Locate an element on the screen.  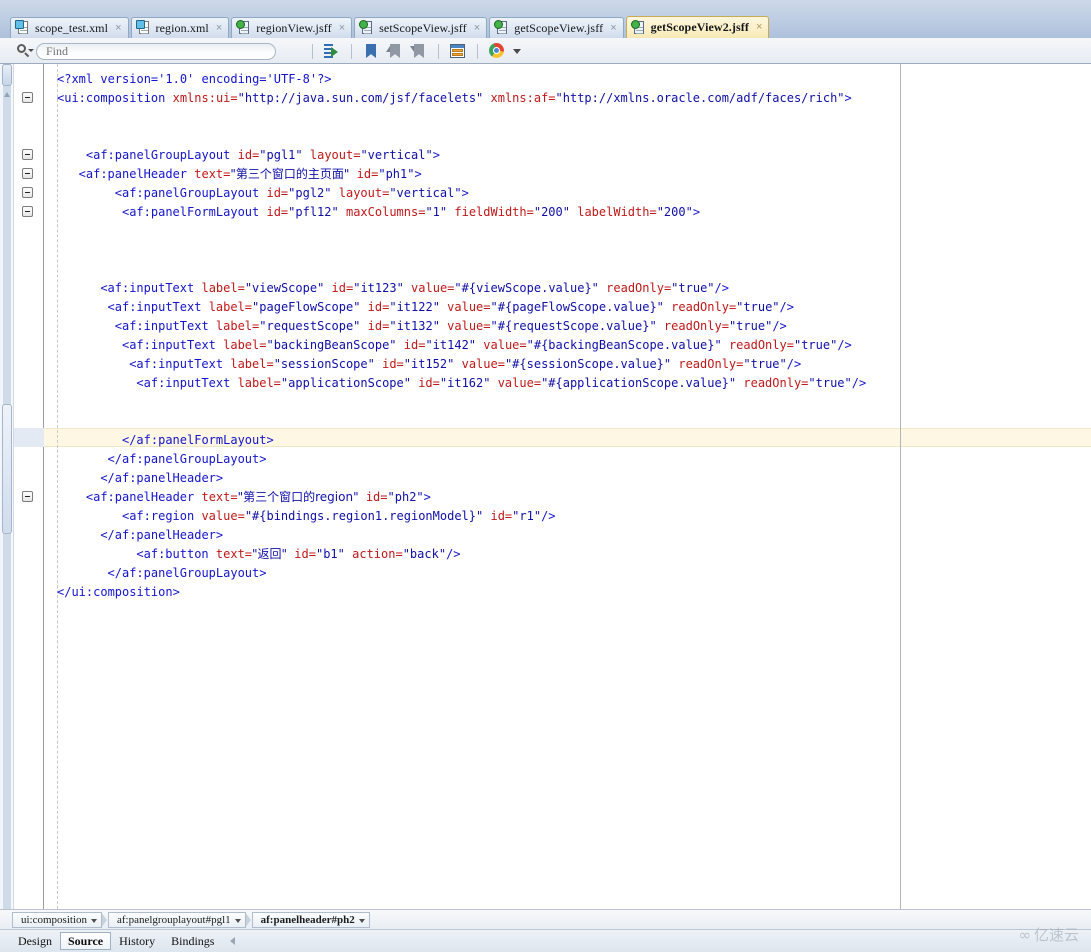
code-token-tag: /> is located at coordinates (779, 326).